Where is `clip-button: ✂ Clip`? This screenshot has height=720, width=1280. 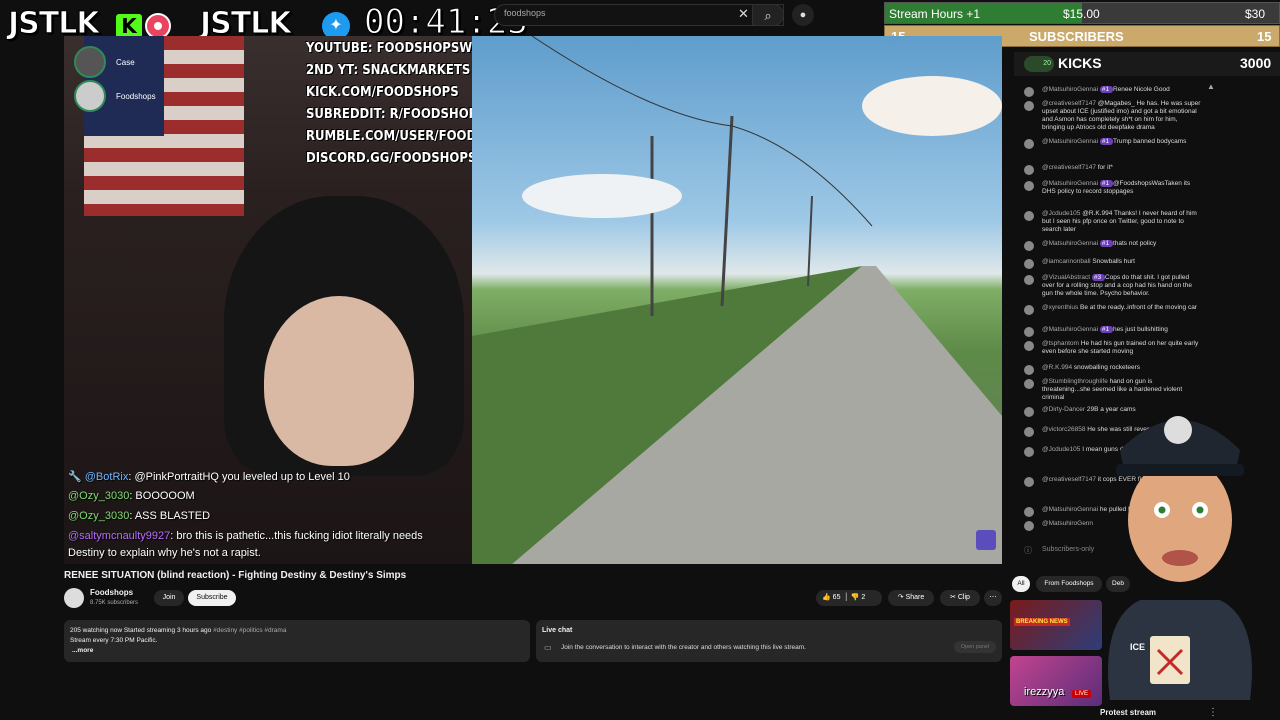 clip-button: ✂ Clip is located at coordinates (960, 598).